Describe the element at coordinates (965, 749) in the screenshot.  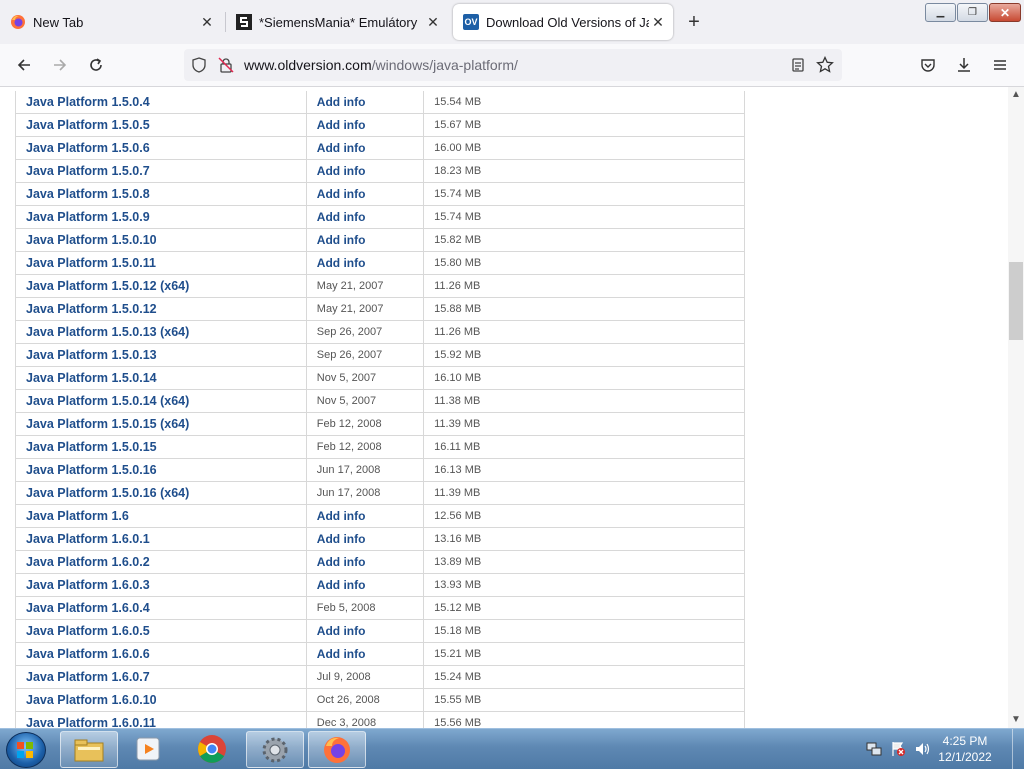
I see `taskbar-clock: 4:25 PM 12/1/2022` at that location.